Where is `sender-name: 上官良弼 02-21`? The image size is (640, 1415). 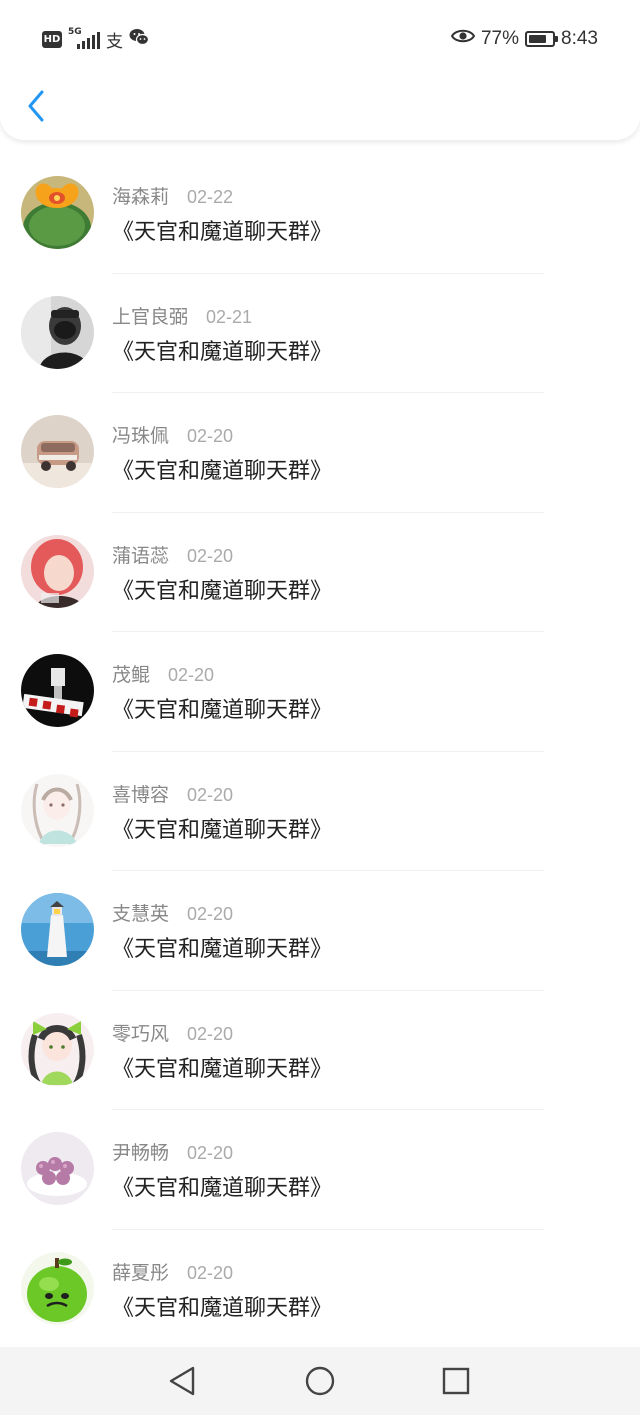 sender-name: 上官良弼 02-21 is located at coordinates (182, 316).